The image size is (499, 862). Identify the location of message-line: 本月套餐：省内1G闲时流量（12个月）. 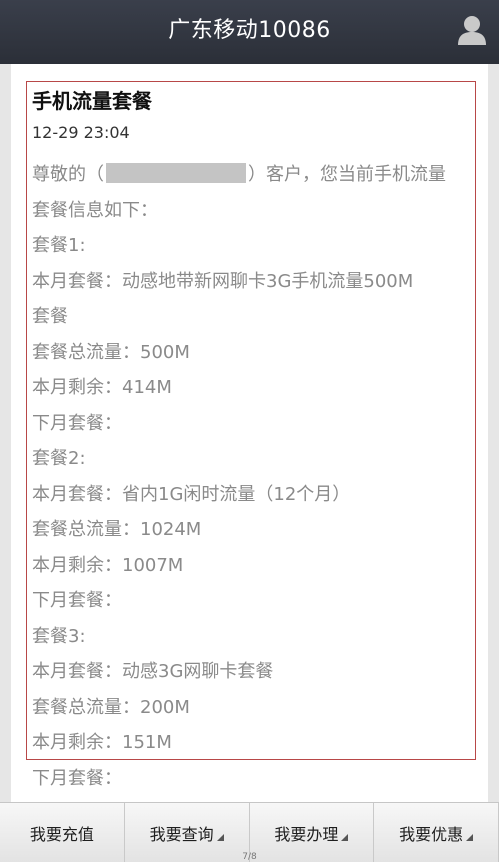
(191, 494).